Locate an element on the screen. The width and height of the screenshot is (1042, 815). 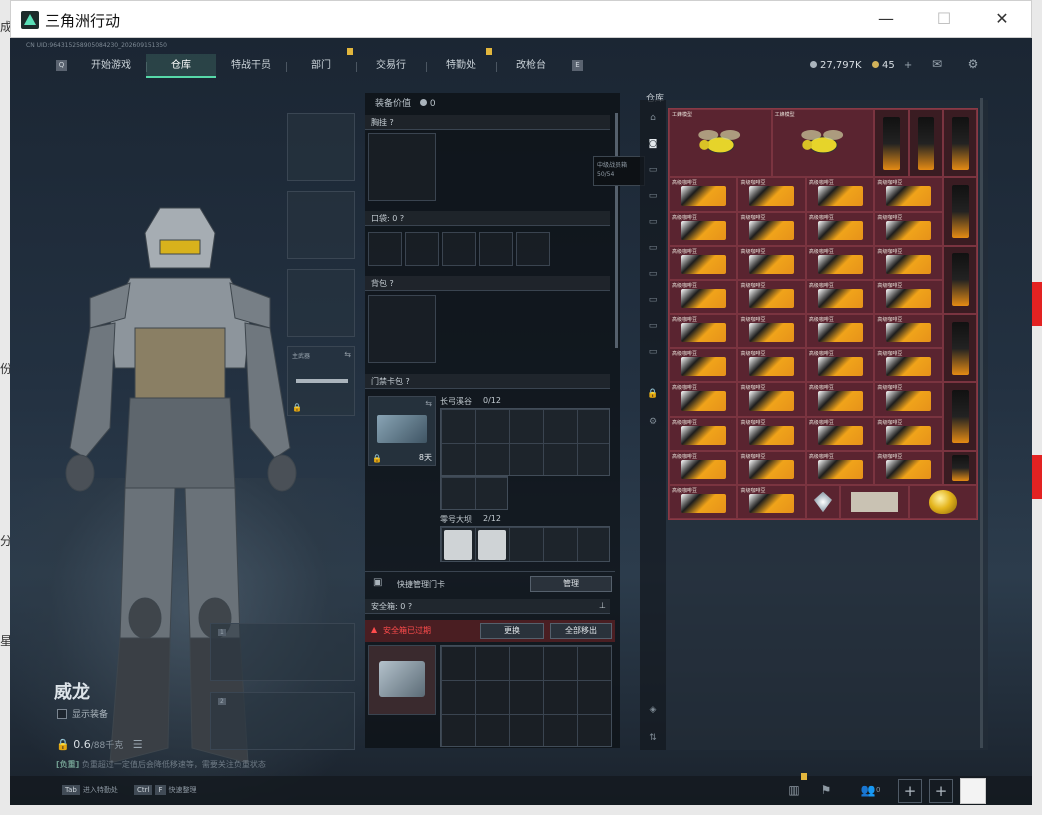
tab-department: 部门 is located at coordinates (321, 66).